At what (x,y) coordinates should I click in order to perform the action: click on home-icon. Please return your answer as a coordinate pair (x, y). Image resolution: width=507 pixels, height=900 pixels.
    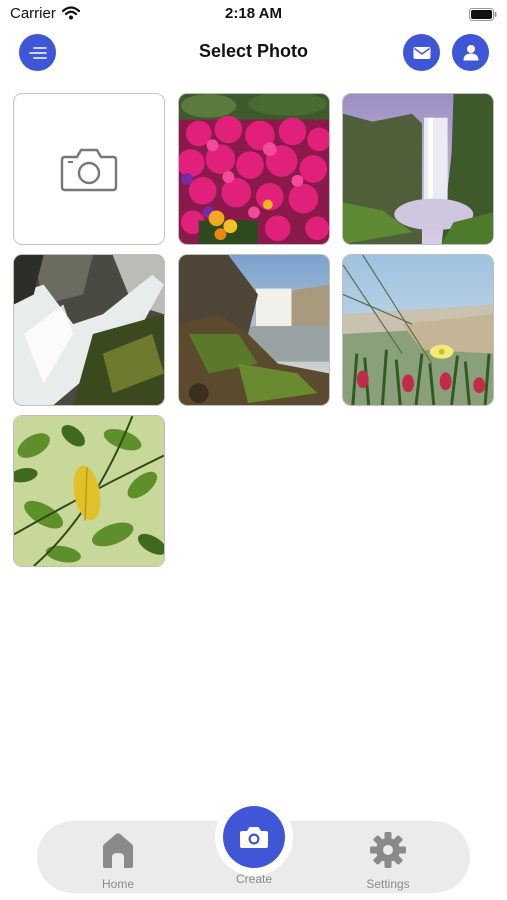
    Looking at the image, I should click on (118, 850).